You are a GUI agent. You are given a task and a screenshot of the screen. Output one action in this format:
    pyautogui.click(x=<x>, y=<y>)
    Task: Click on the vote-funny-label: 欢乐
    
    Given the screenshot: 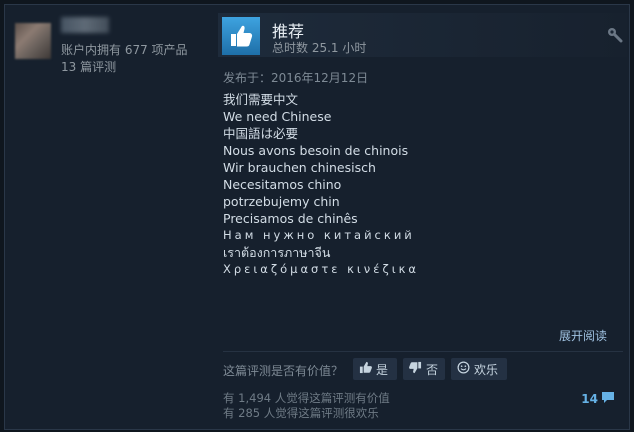 What is the action you would take?
    pyautogui.click(x=486, y=369)
    